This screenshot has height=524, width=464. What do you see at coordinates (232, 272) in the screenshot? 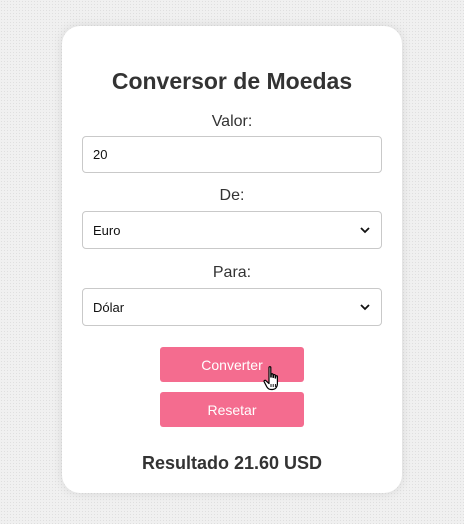
I see `to-currency-label: Para:` at bounding box center [232, 272].